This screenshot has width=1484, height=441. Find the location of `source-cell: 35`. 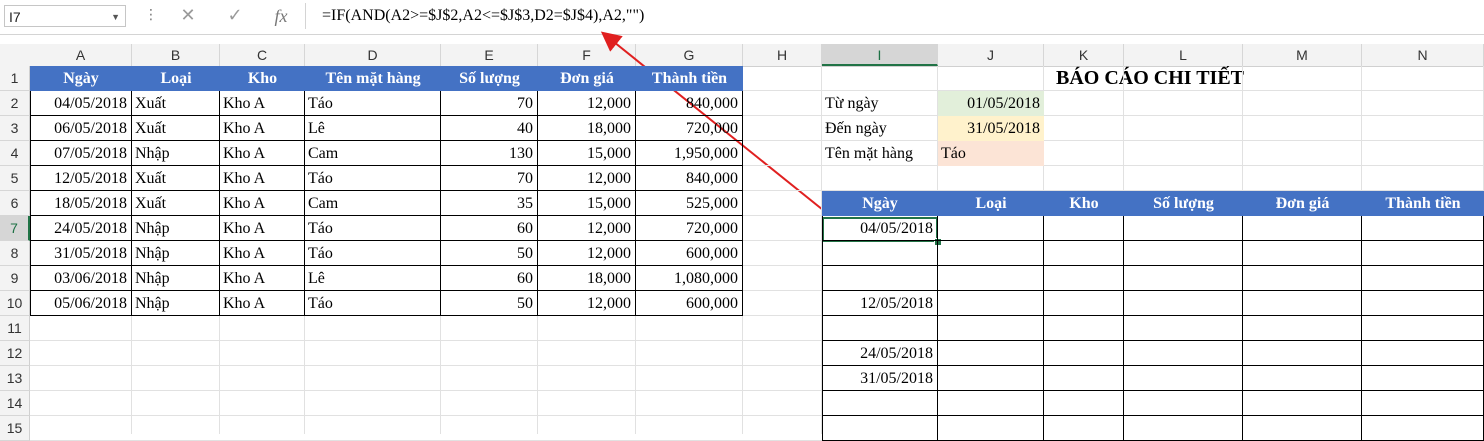

source-cell: 35 is located at coordinates (489, 203).